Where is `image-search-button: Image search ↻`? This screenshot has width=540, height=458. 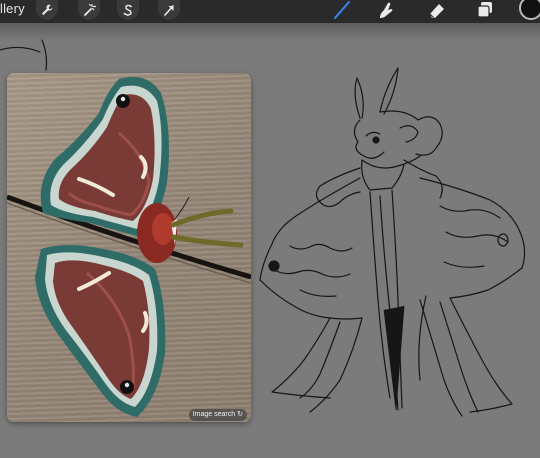 image-search-button: Image search ↻ is located at coordinates (217, 415).